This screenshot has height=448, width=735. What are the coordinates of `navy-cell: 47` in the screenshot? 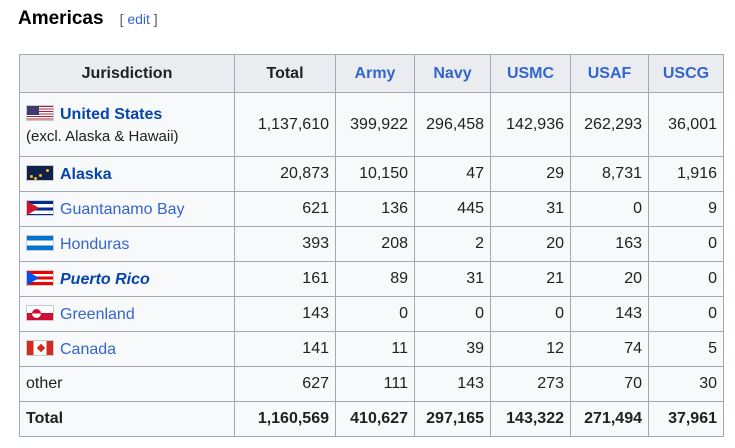 It's located at (452, 174).